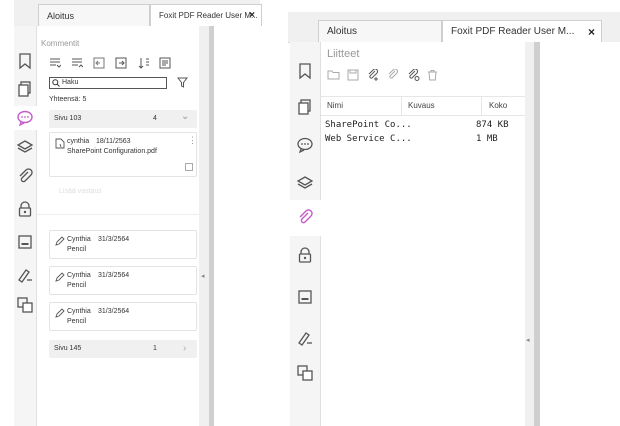 The width and height of the screenshot is (620, 426). I want to click on search-input: Haku, so click(108, 83).